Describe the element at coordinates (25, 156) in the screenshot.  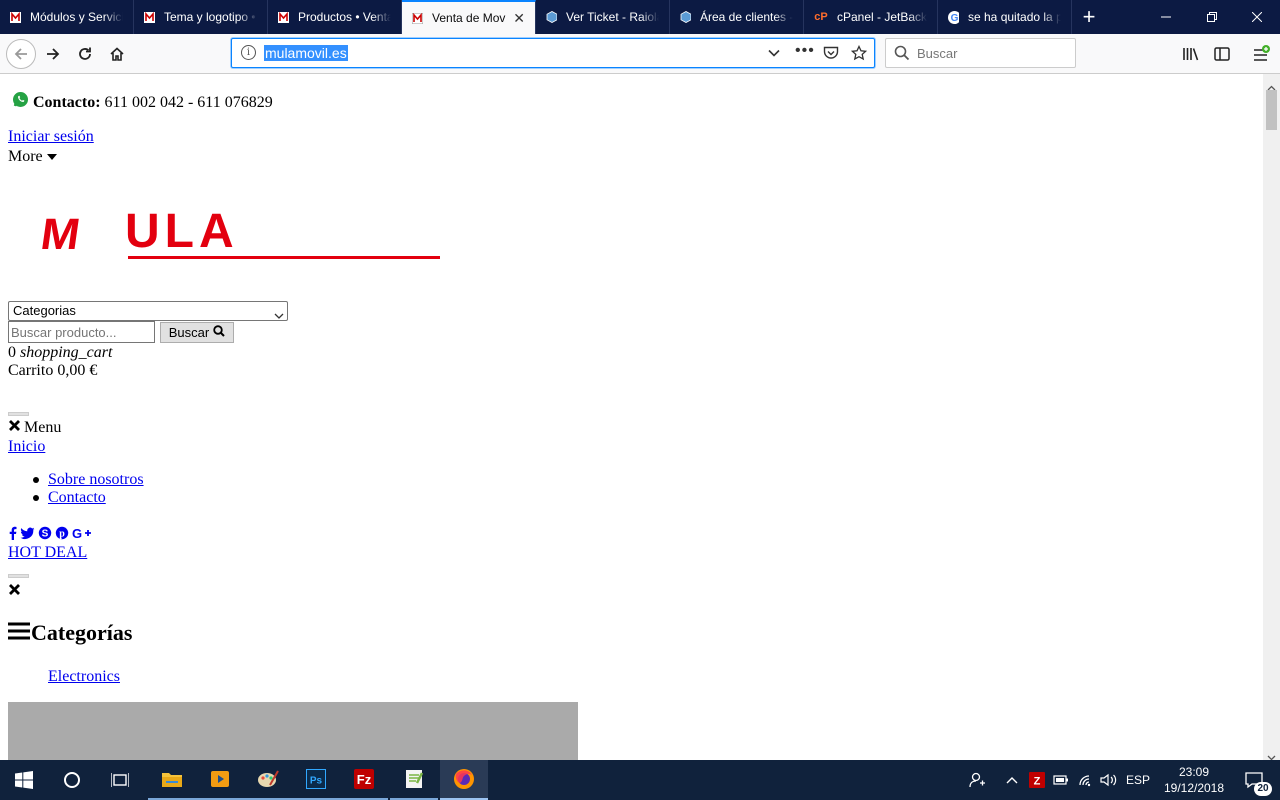
I see `more-label: More` at that location.